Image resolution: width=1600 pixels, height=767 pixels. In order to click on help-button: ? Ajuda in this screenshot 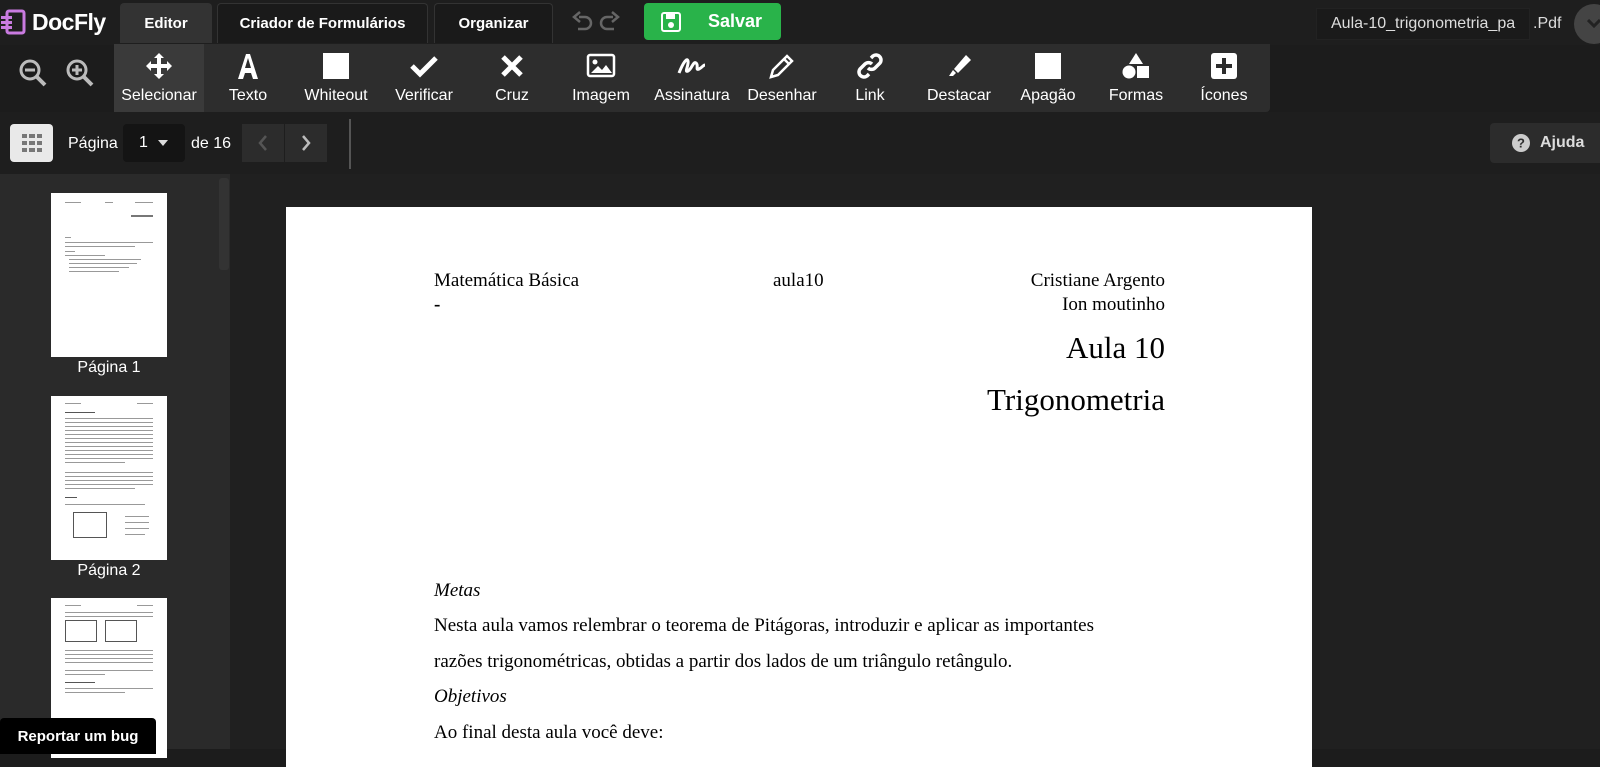, I will do `click(1545, 143)`.